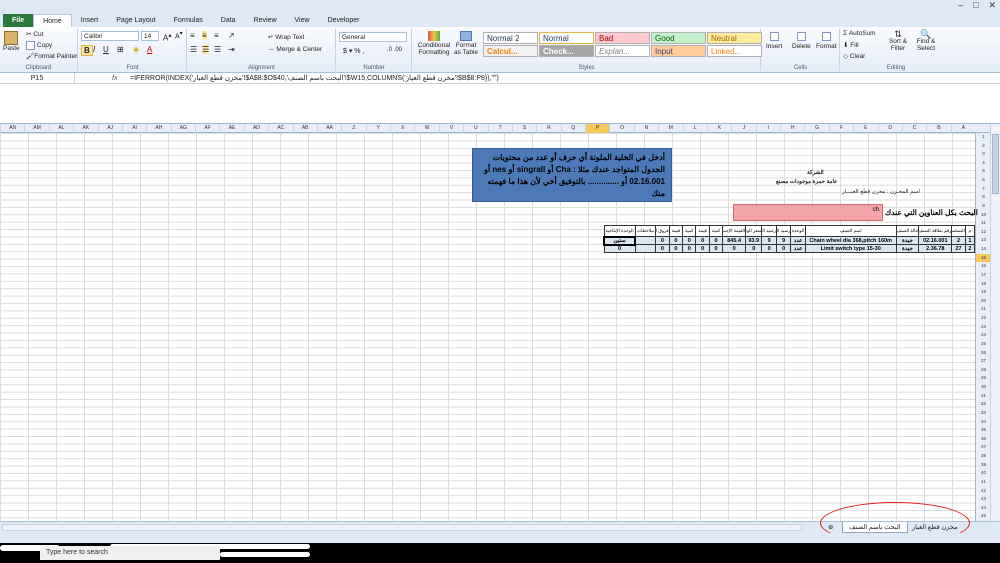 This screenshot has width=1000, height=563. Describe the element at coordinates (622, 38) in the screenshot. I see `style-bad: Bad` at that location.